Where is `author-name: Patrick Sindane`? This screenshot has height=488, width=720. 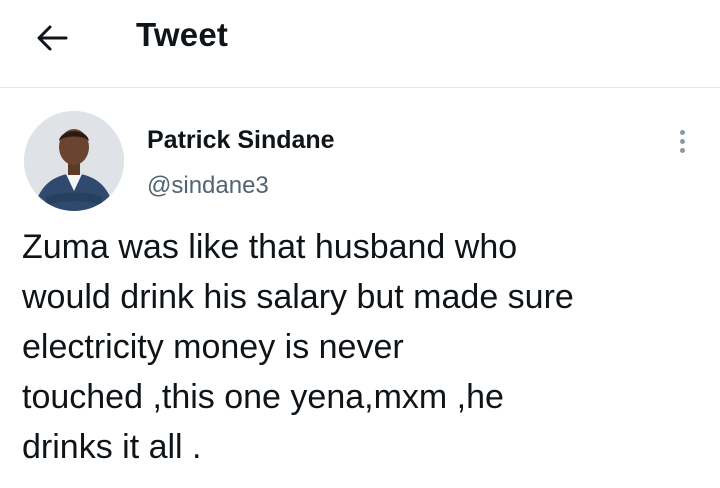
author-name: Patrick Sindane is located at coordinates (241, 140).